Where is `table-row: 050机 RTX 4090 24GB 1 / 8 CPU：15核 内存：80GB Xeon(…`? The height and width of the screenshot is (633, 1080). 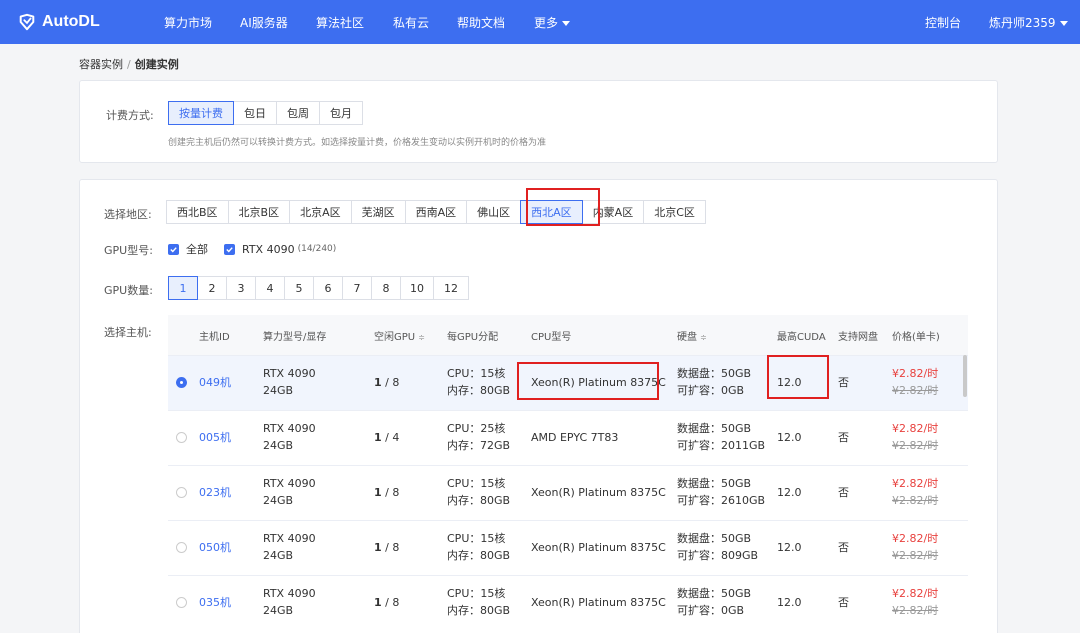
table-row: 050机 RTX 4090 24GB 1 / 8 CPU：15核 内存：80GB Xeon(… is located at coordinates (568, 547).